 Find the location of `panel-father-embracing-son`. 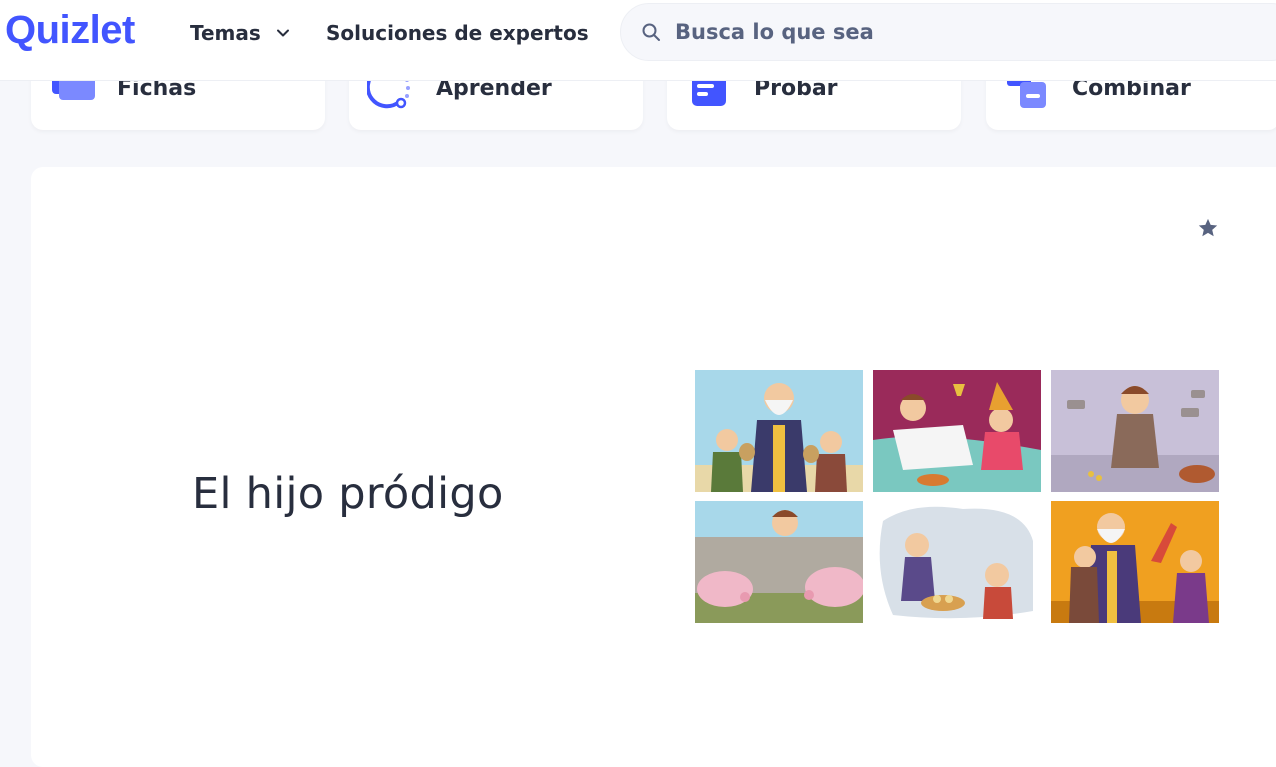

panel-father-embracing-son is located at coordinates (1135, 562).